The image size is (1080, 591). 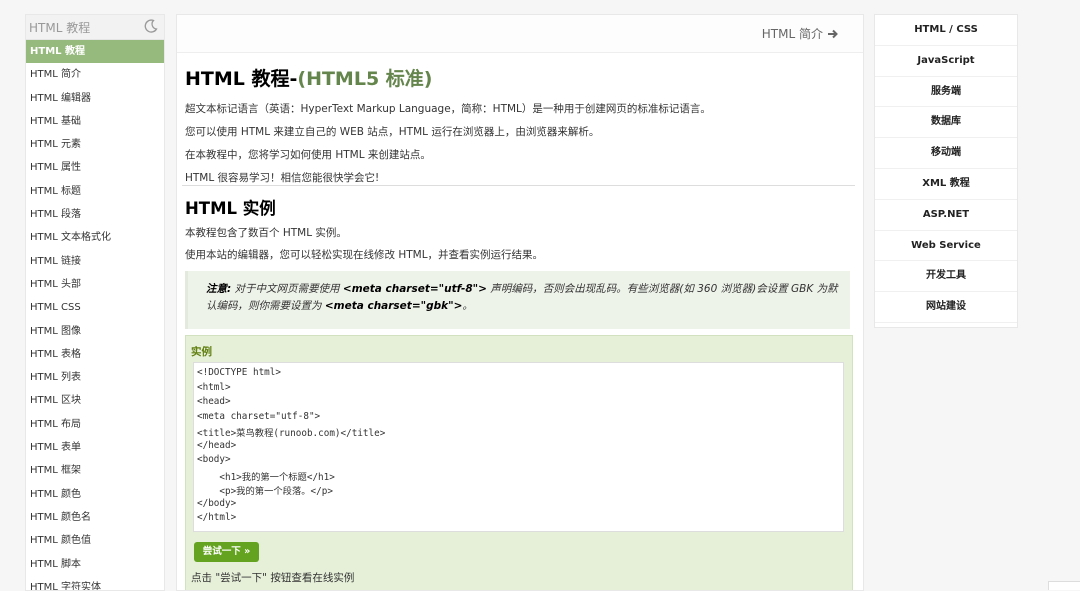 I want to click on sidebar-item: HTML 表单, so click(x=95, y=447).